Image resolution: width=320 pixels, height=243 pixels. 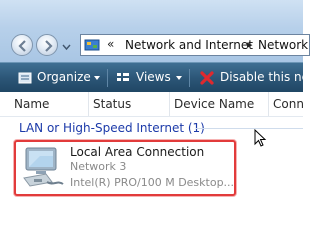 What do you see at coordinates (260, 138) in the screenshot?
I see `mouse-pointer-icon` at bounding box center [260, 138].